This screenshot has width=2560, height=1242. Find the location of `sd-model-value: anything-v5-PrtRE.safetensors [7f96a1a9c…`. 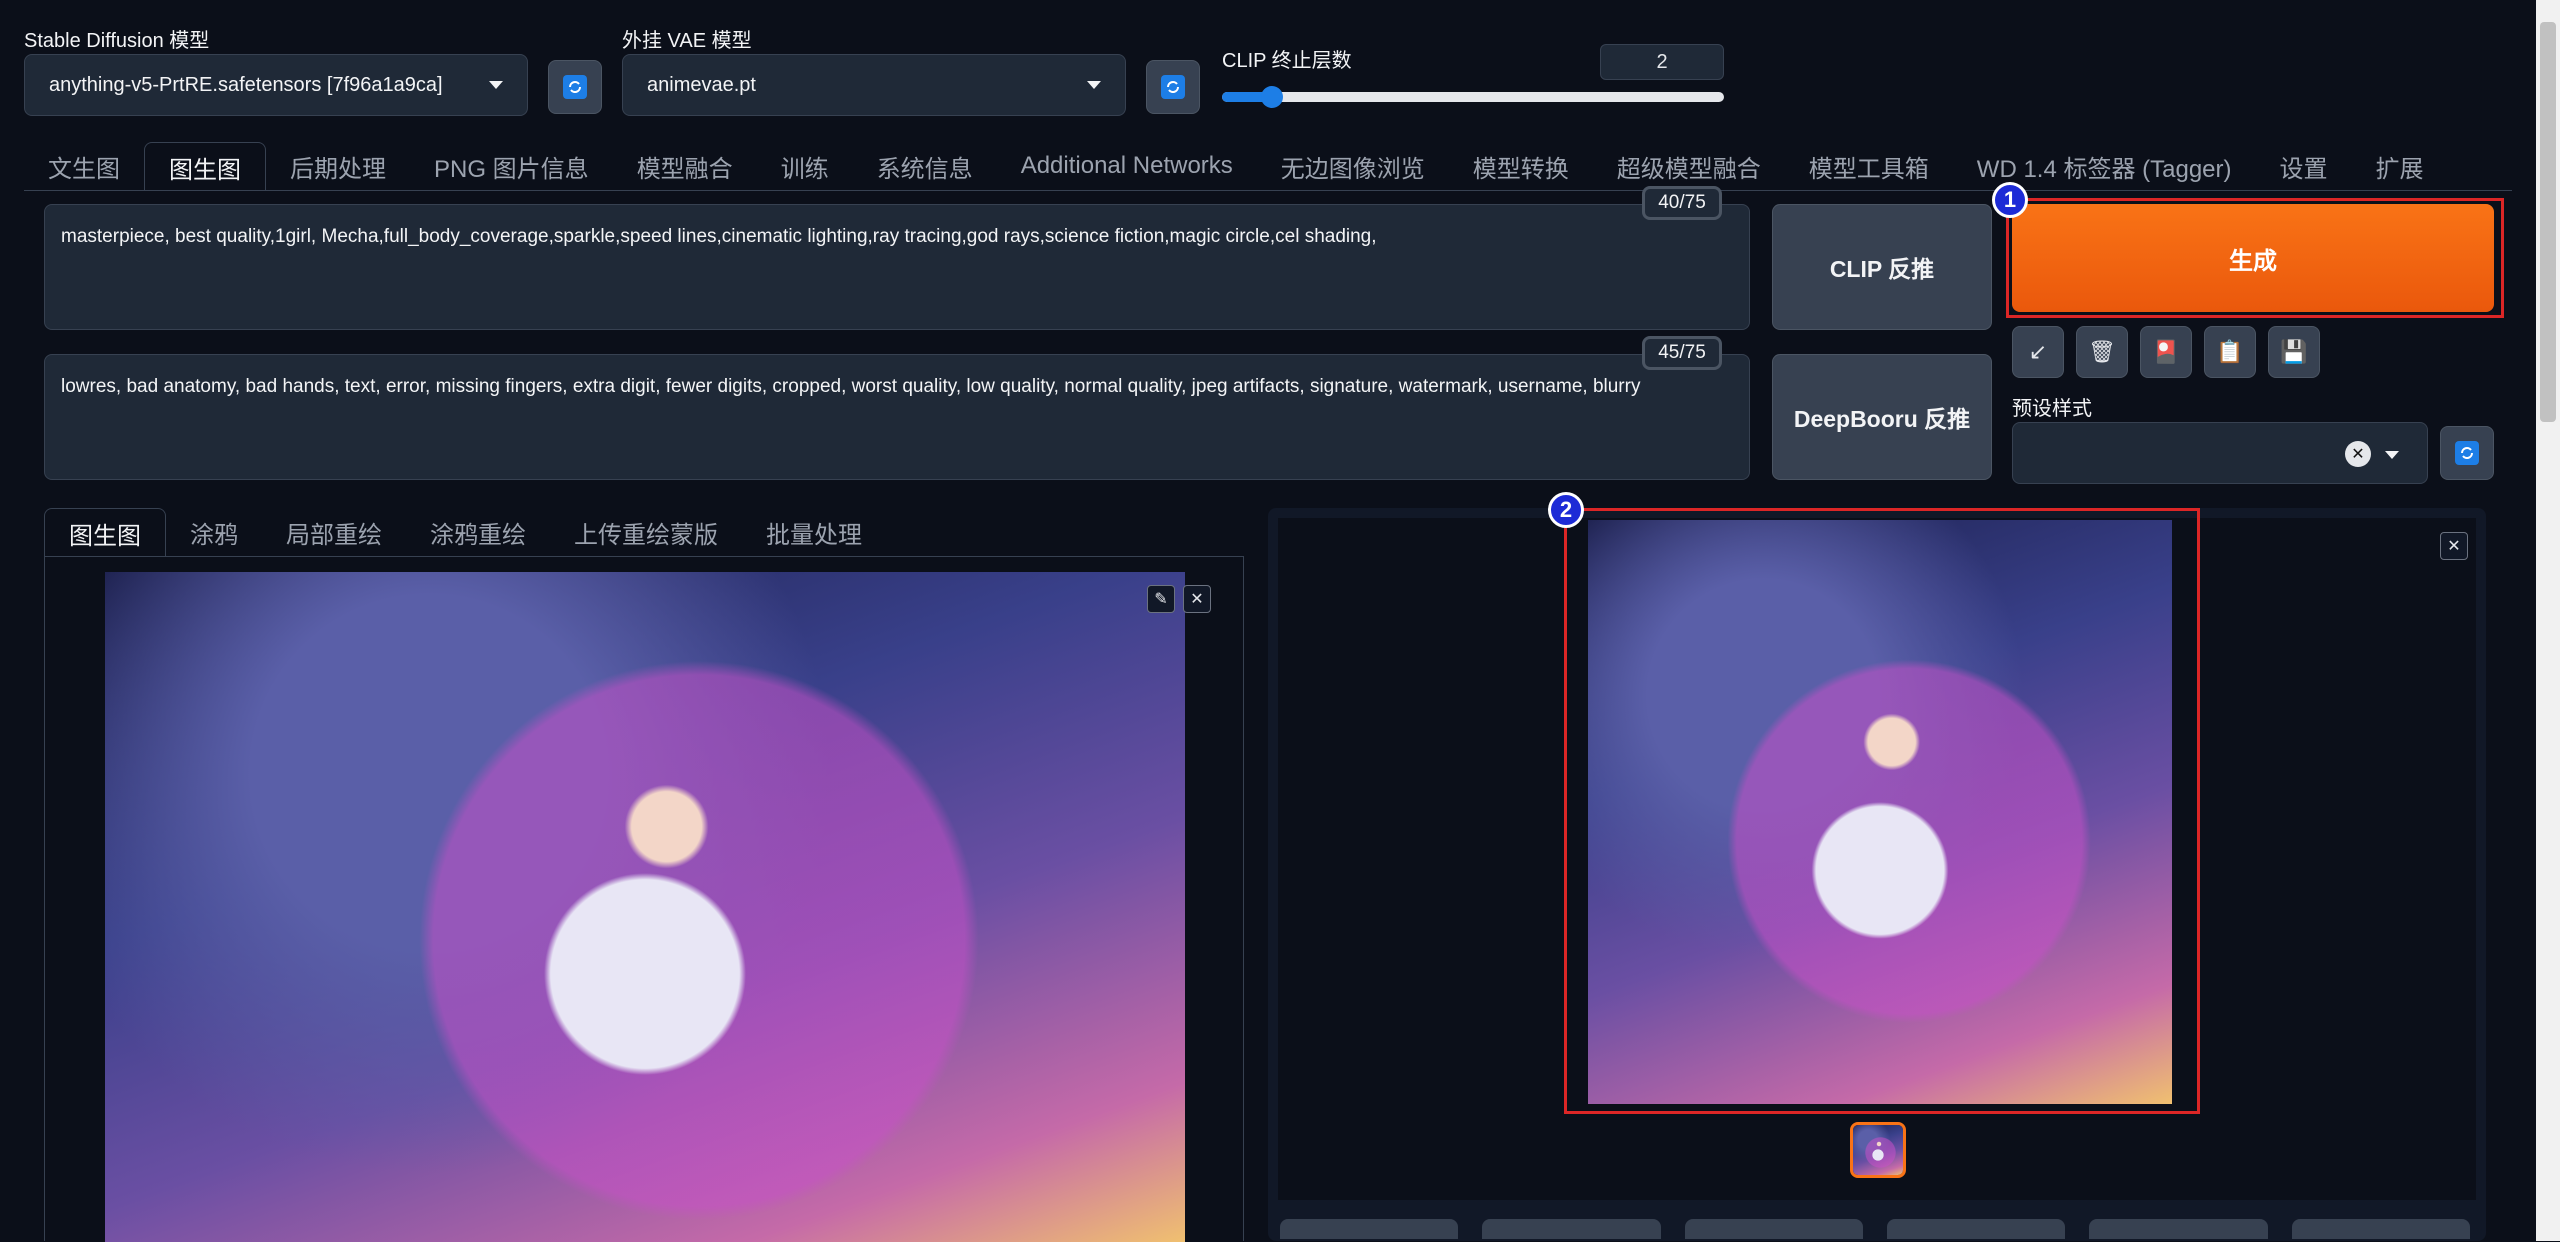

sd-model-value: anything-v5-PrtRE.safetensors [7f96a1a9c… is located at coordinates (246, 84).